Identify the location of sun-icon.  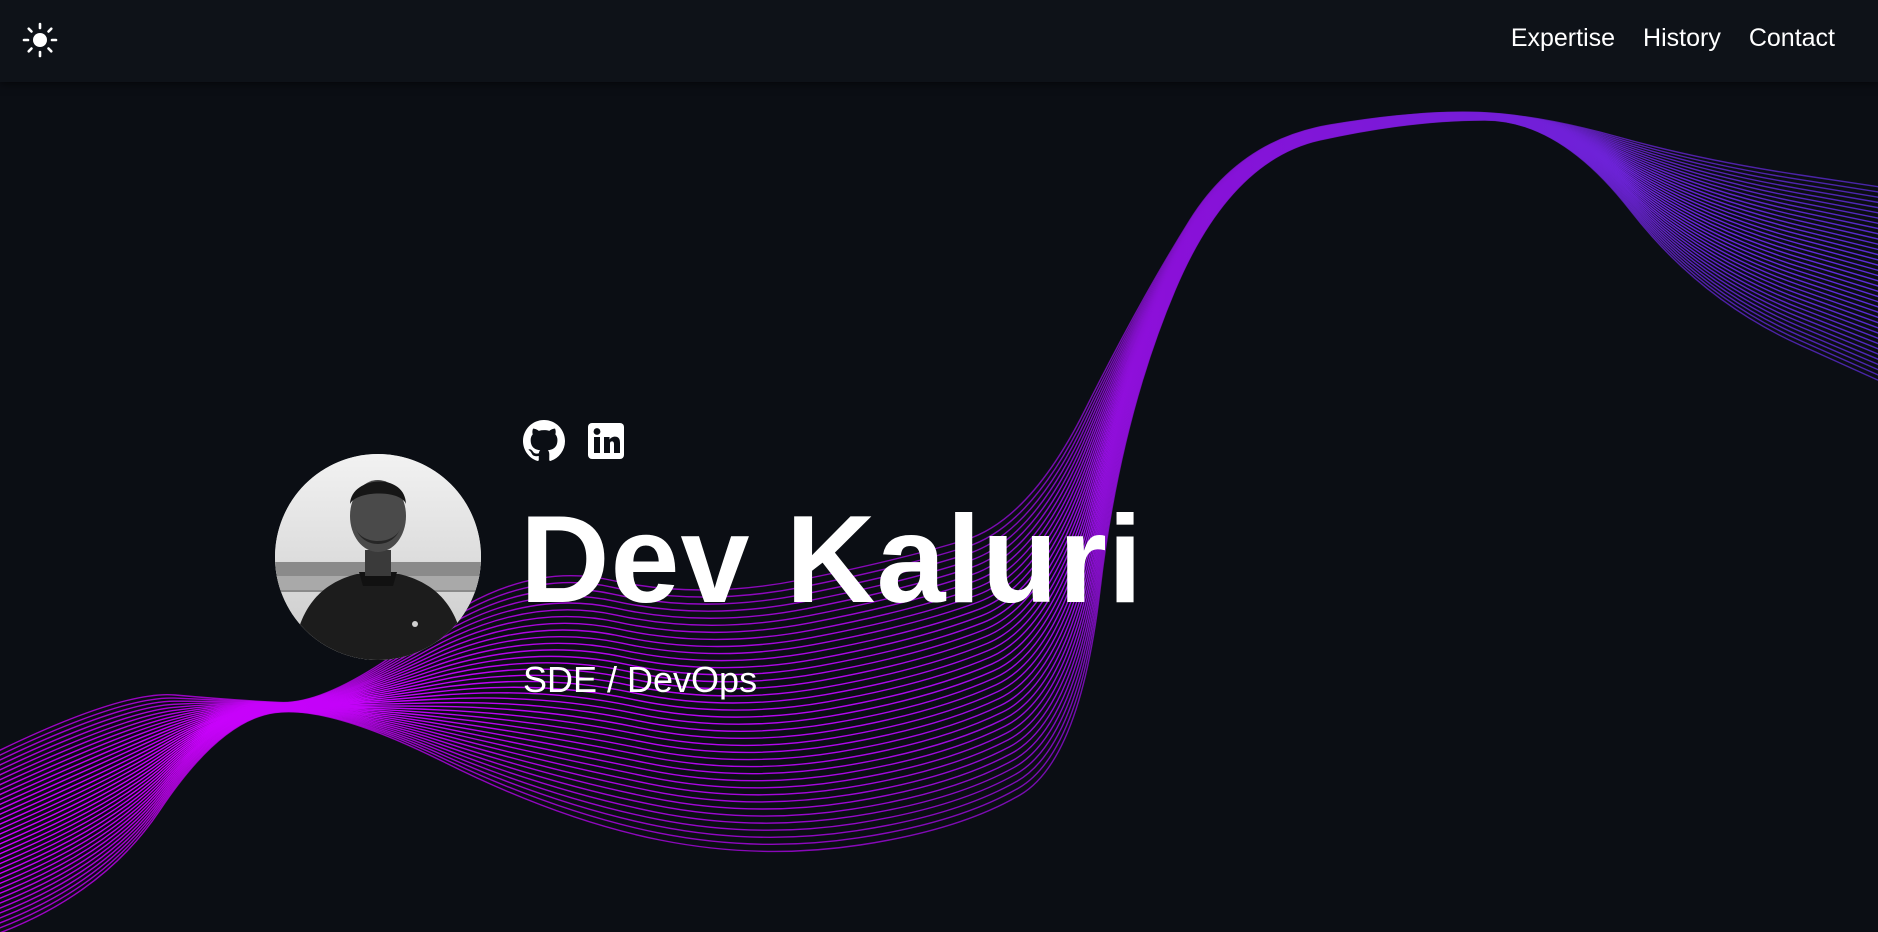
(40, 40).